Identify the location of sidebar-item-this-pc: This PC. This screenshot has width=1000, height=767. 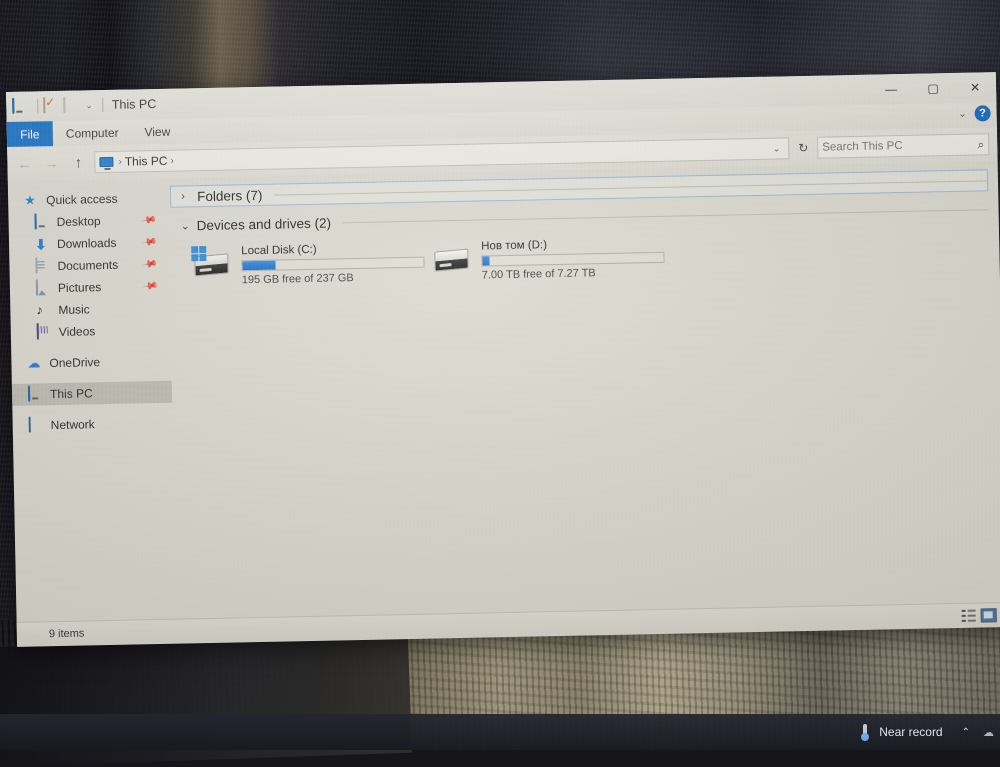
(92, 393).